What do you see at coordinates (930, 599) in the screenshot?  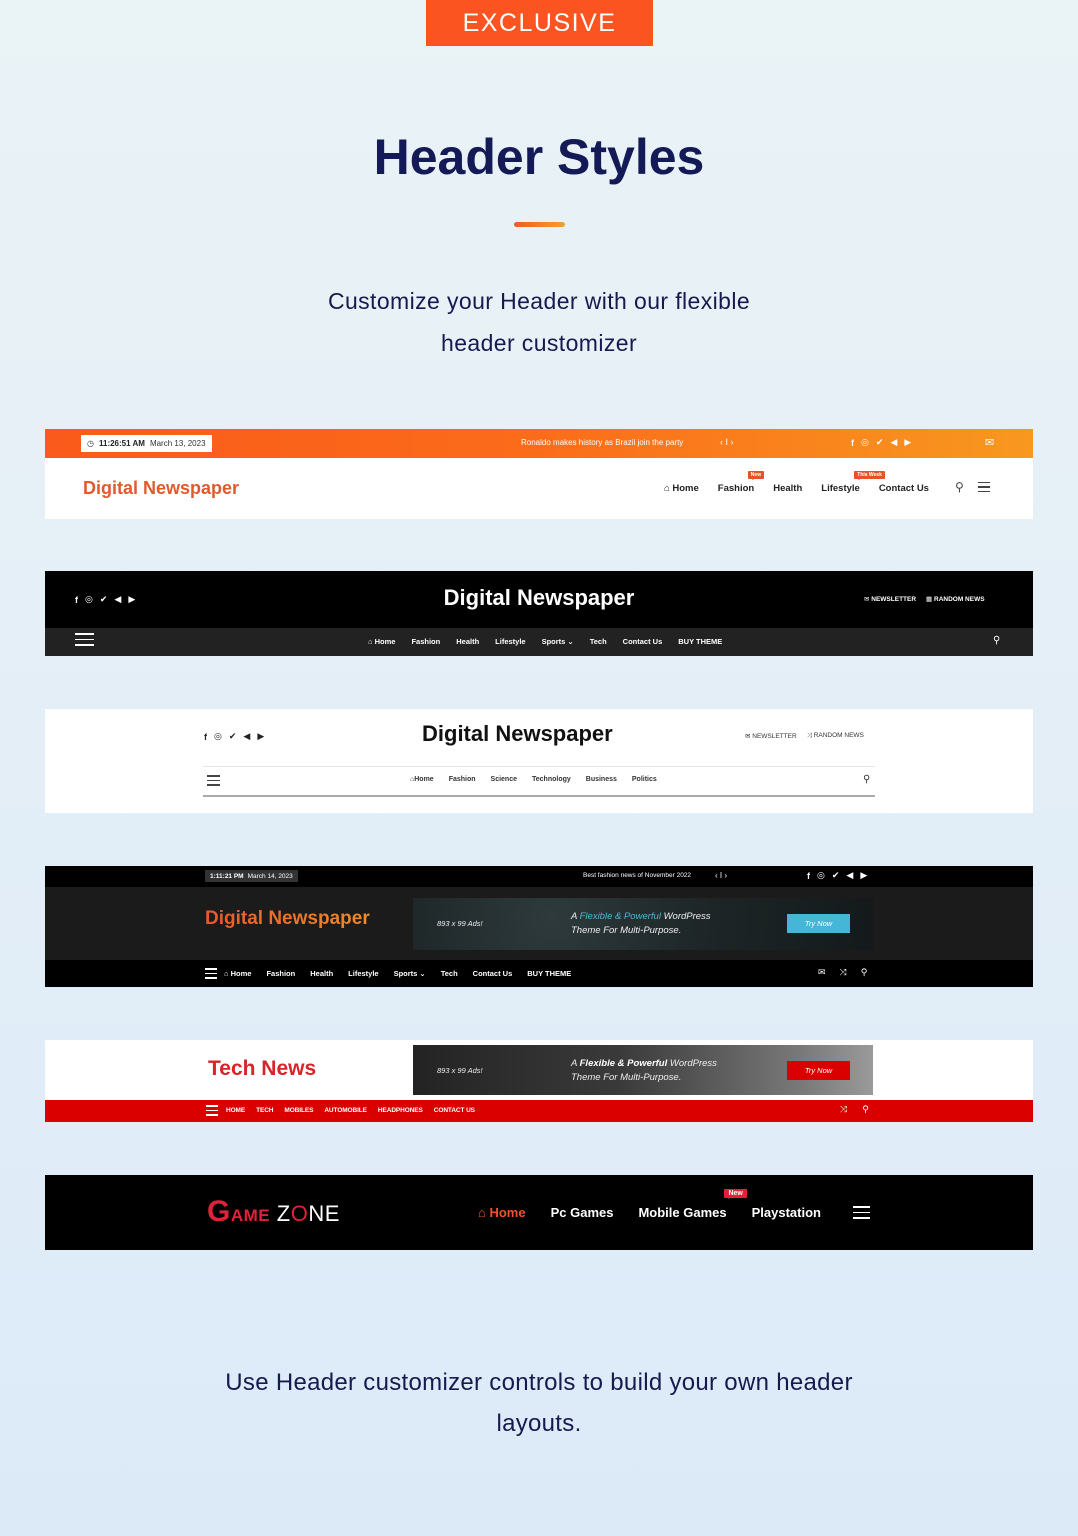 I see `calendar-icon: ▦` at bounding box center [930, 599].